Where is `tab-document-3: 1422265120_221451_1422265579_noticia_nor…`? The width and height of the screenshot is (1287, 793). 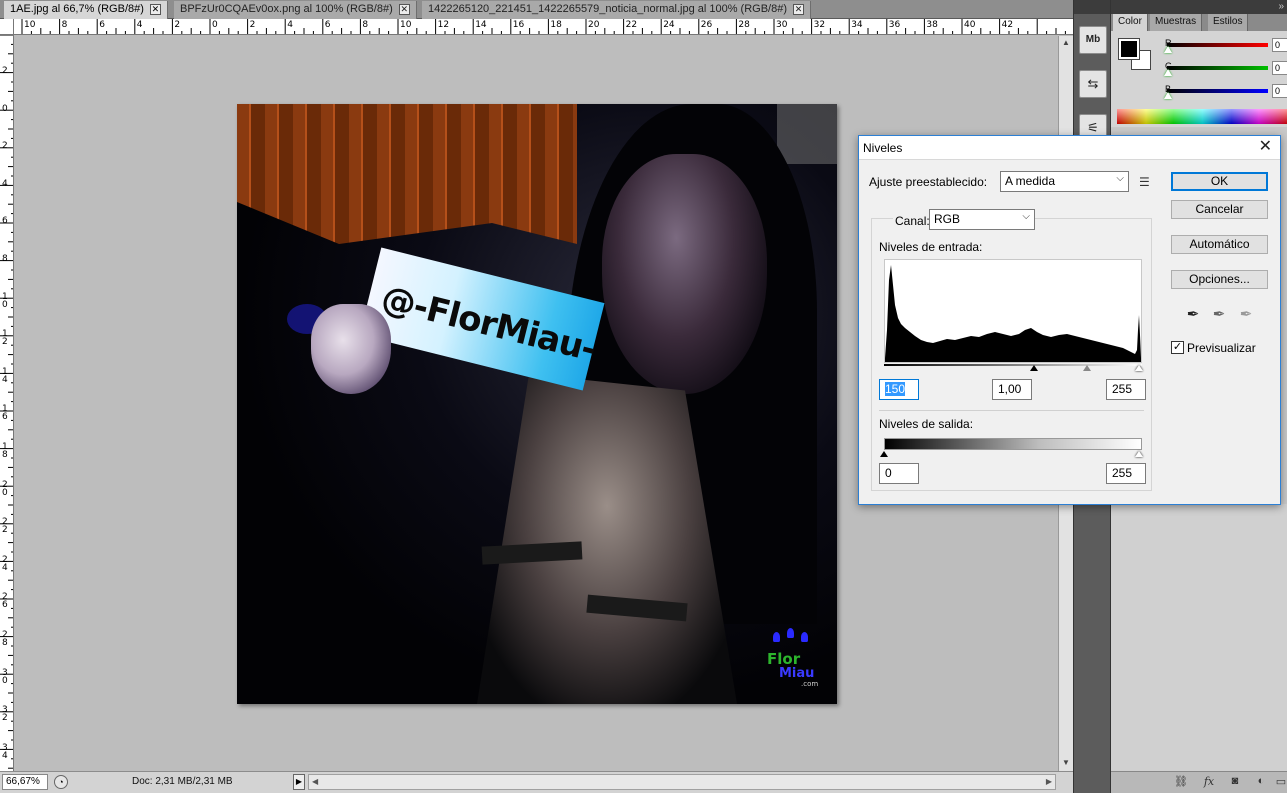
tab-document-3: 1422265120_221451_1422265579_noticia_nor… is located at coordinates (617, 10).